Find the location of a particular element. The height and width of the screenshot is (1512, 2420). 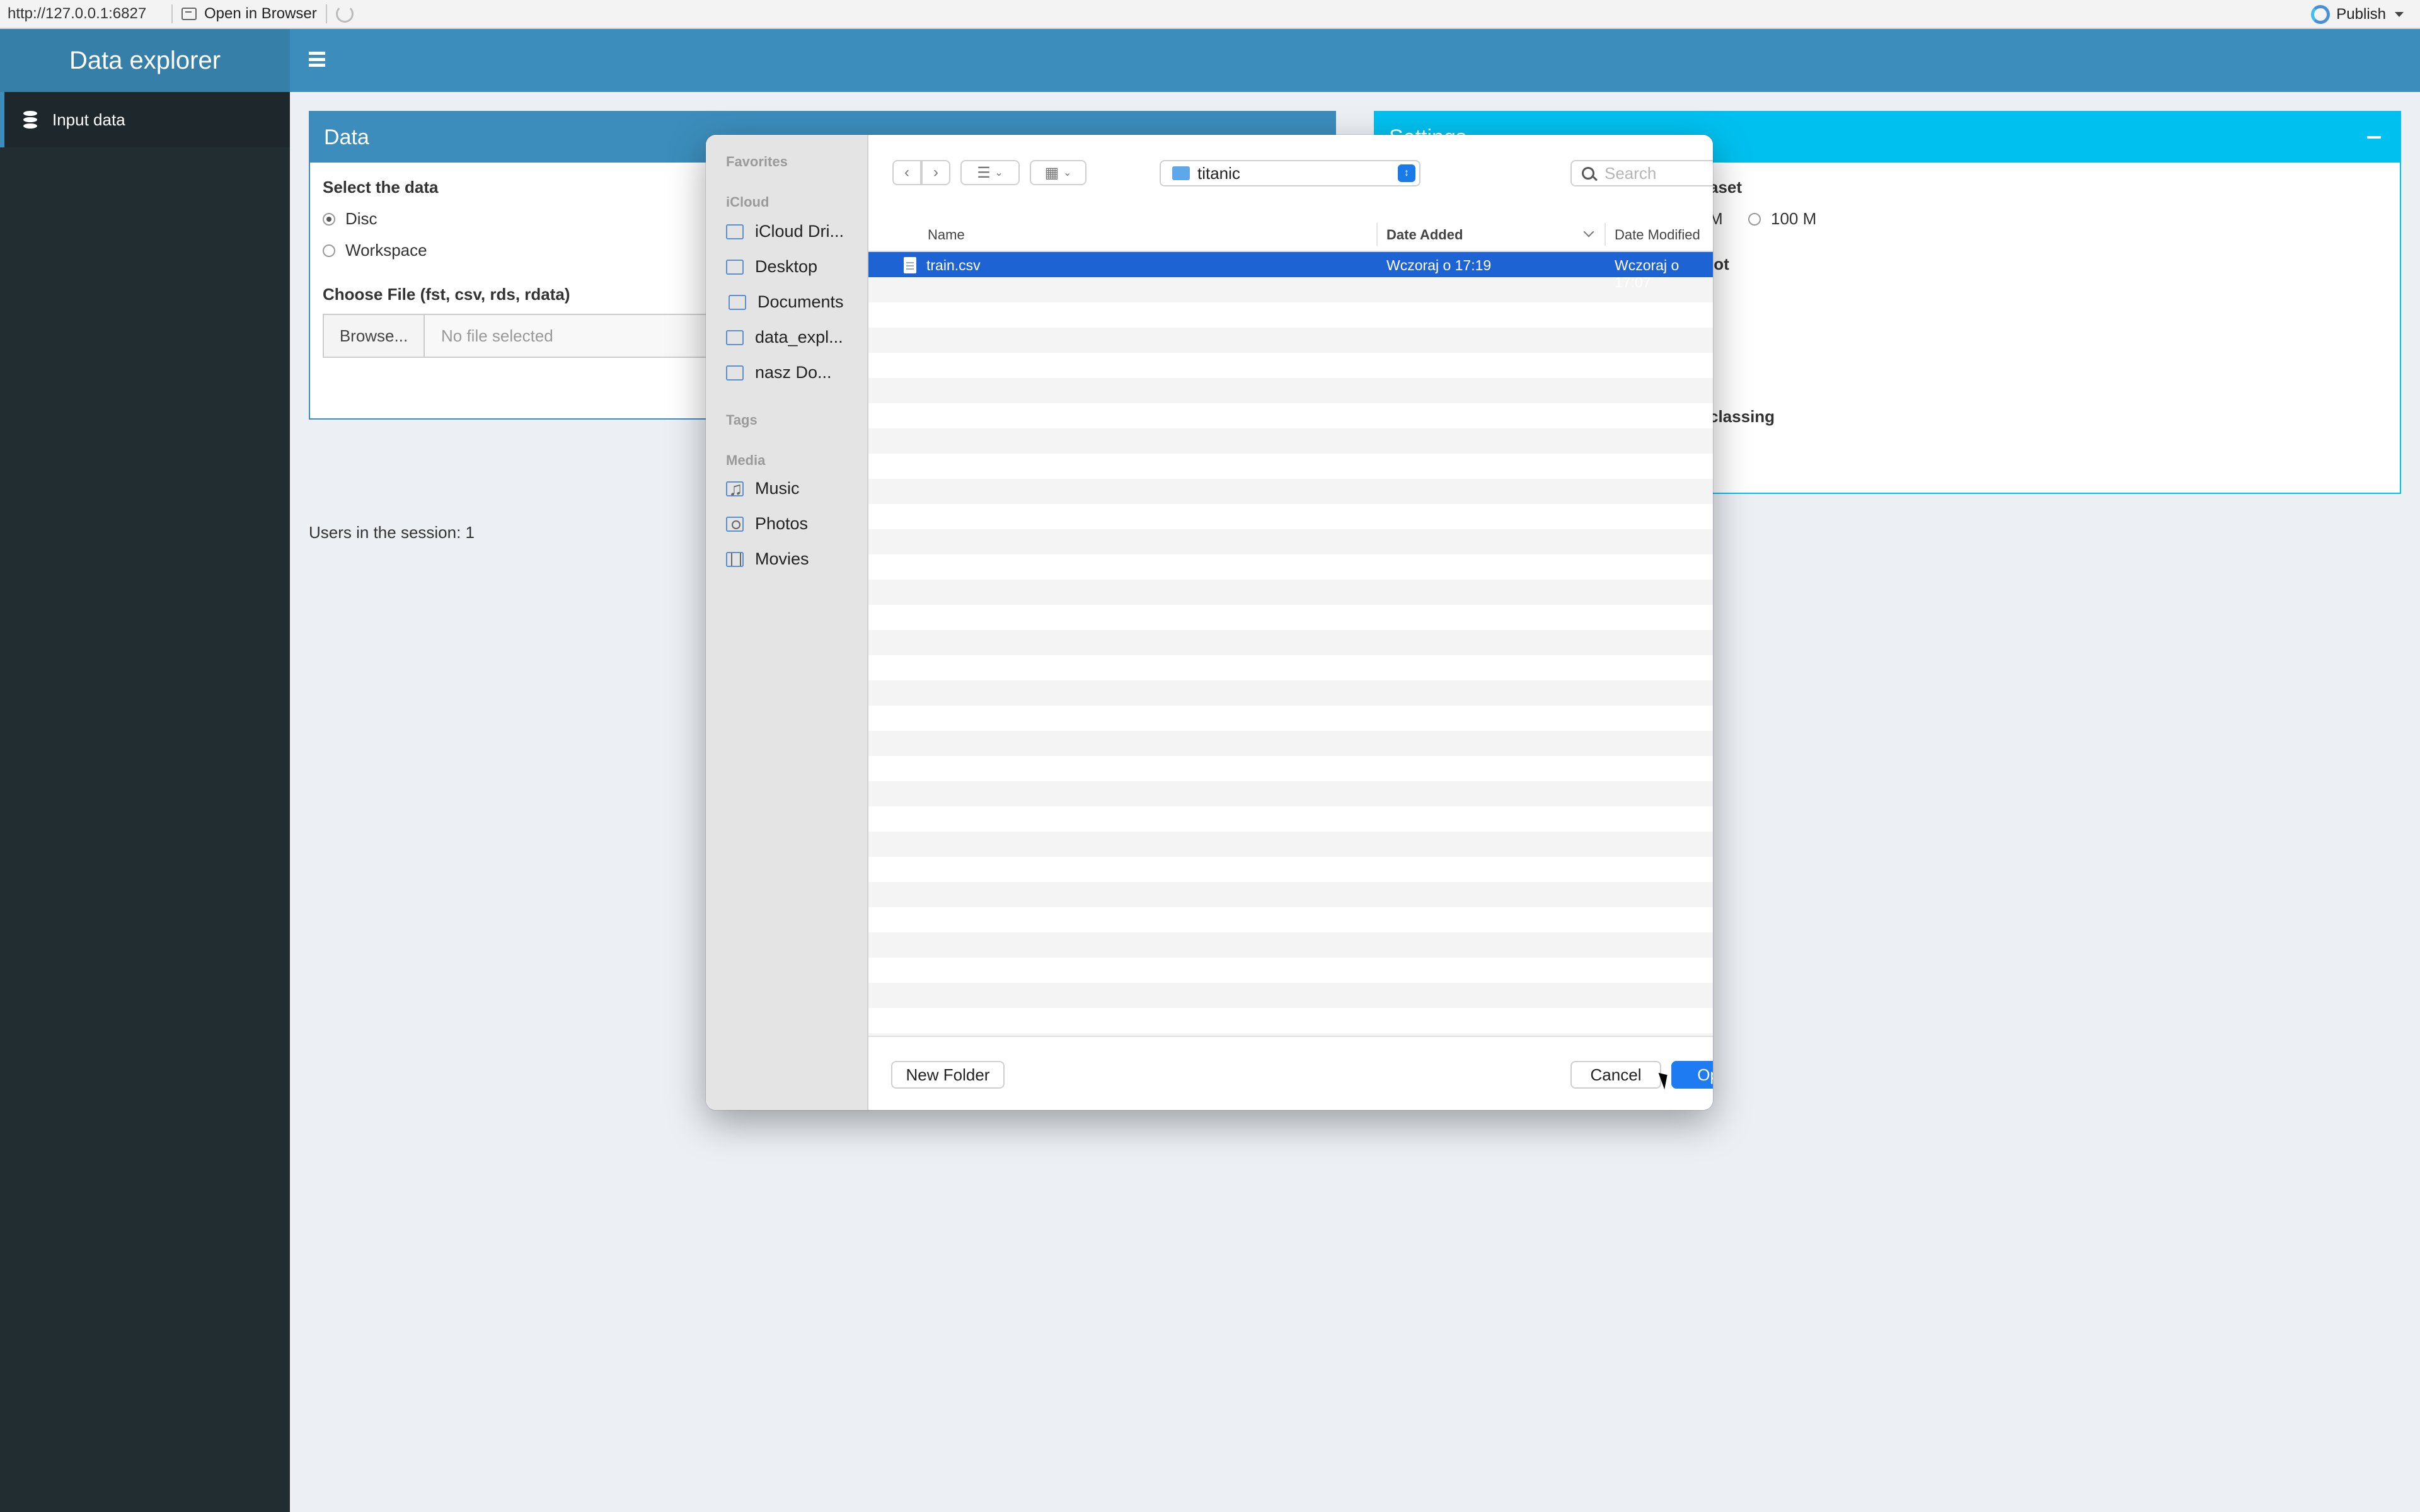

collapse-icon is located at coordinates (2374, 137).